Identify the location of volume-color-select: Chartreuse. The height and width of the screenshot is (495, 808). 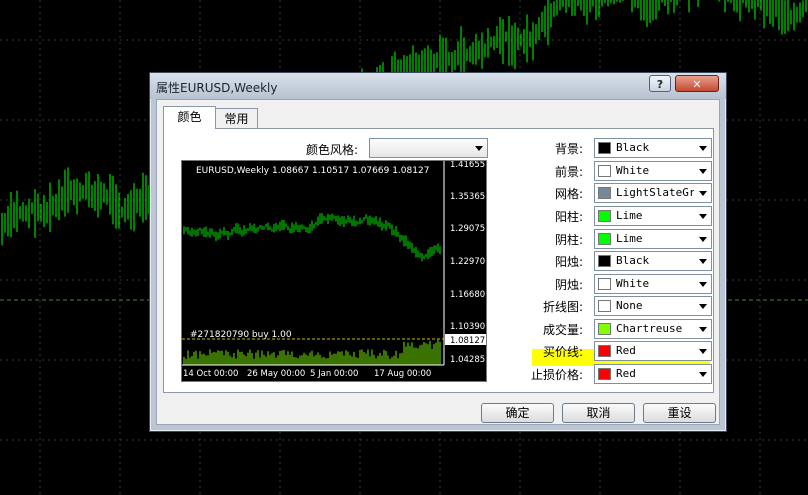
(653, 329).